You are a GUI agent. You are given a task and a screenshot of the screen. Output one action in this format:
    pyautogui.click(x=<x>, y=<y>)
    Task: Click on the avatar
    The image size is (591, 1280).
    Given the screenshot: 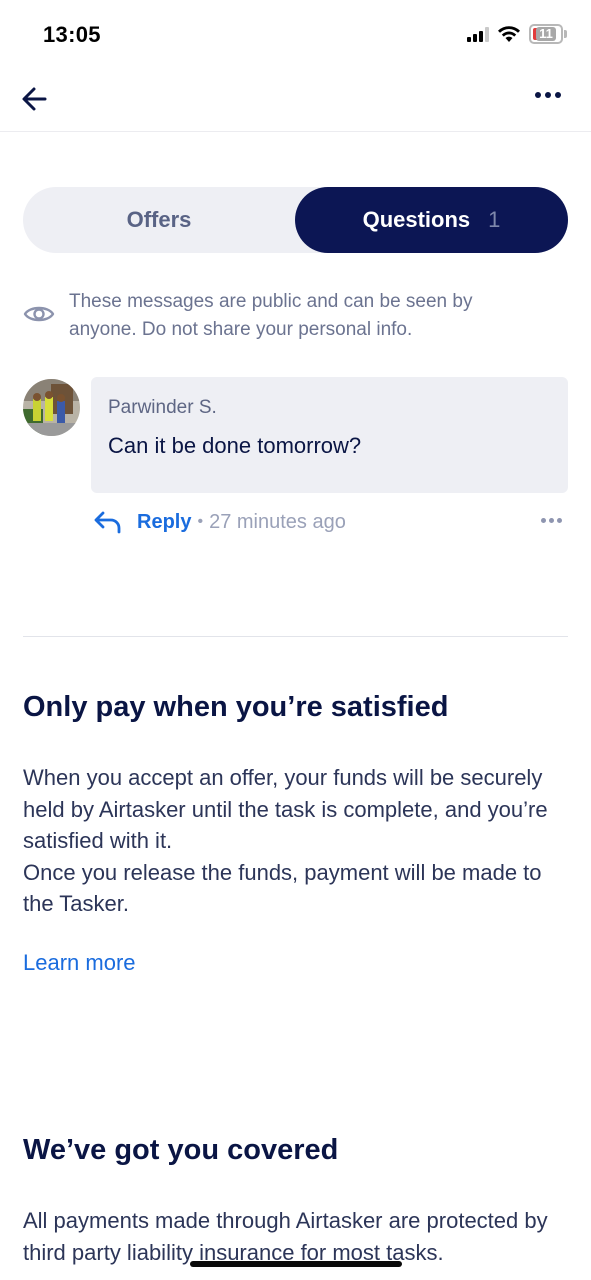 What is the action you would take?
    pyautogui.click(x=51, y=407)
    